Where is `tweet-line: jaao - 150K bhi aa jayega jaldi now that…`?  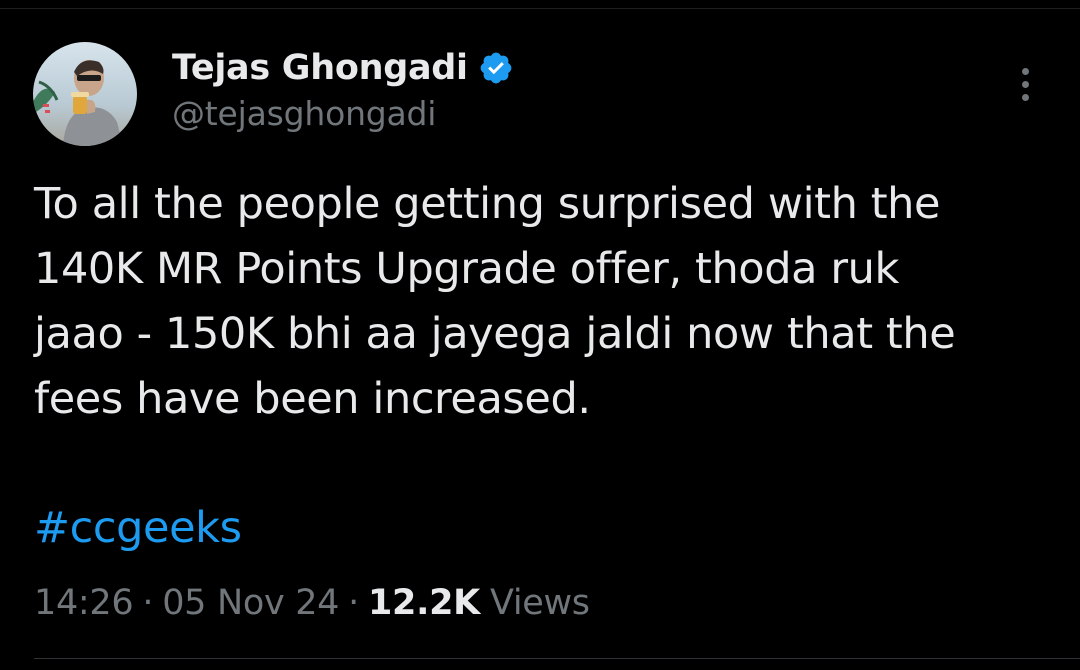
tweet-line: jaao - 150K bhi aa jayega jaldi now that… is located at coordinates (495, 334).